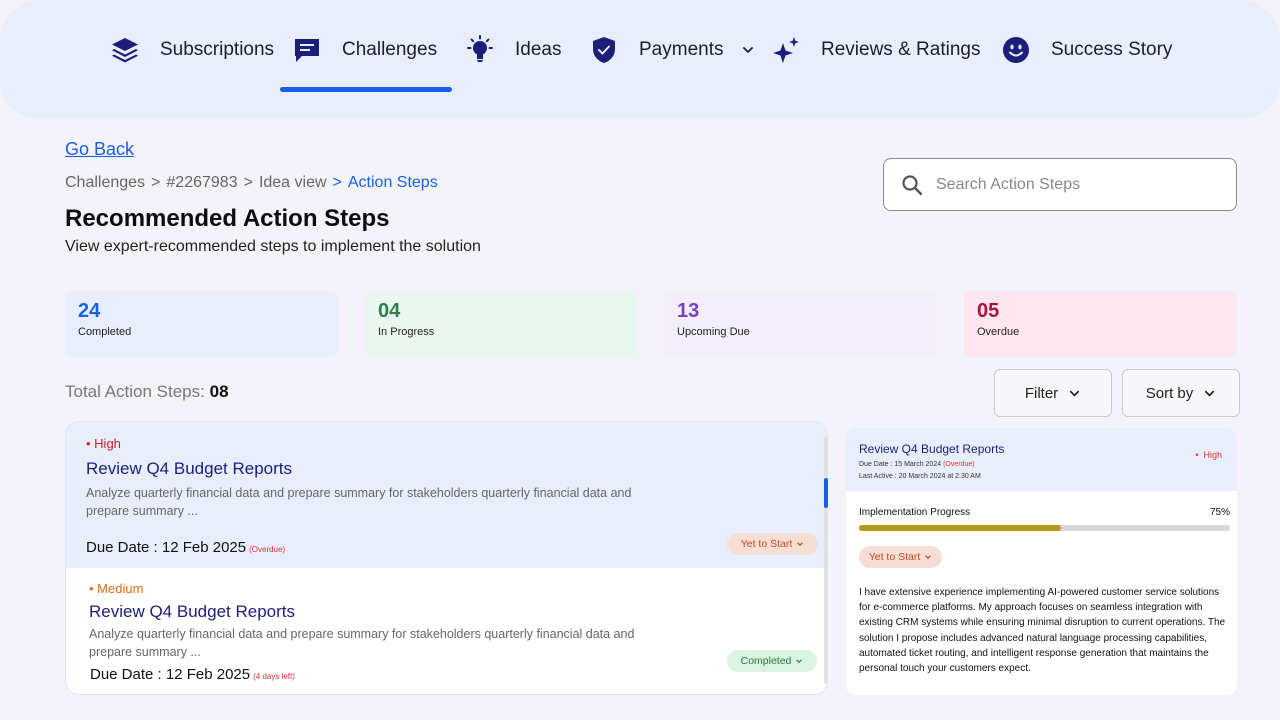 Image resolution: width=1280 pixels, height=720 pixels. What do you see at coordinates (772, 661) in the screenshot?
I see `status-dropdown: Completed` at bounding box center [772, 661].